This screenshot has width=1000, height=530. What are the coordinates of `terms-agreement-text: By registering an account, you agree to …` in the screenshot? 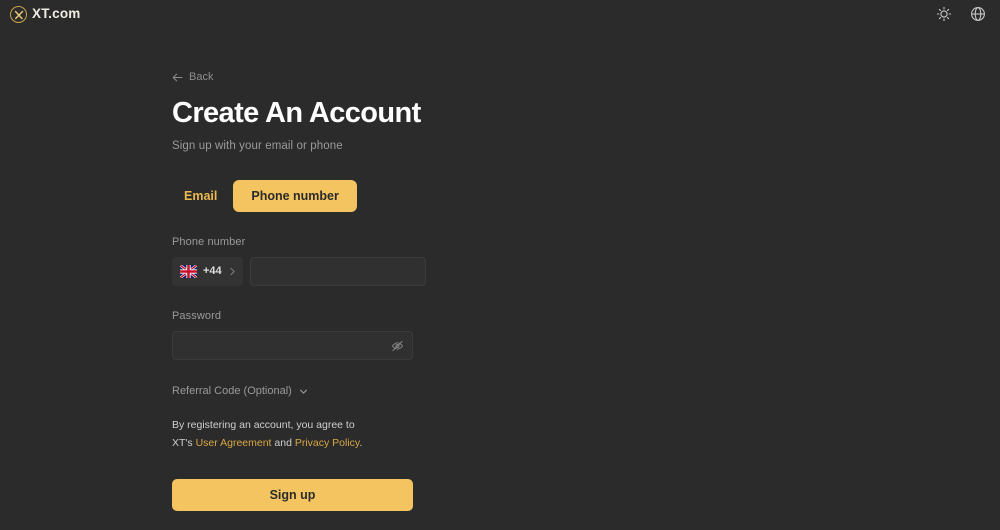 It's located at (274, 434).